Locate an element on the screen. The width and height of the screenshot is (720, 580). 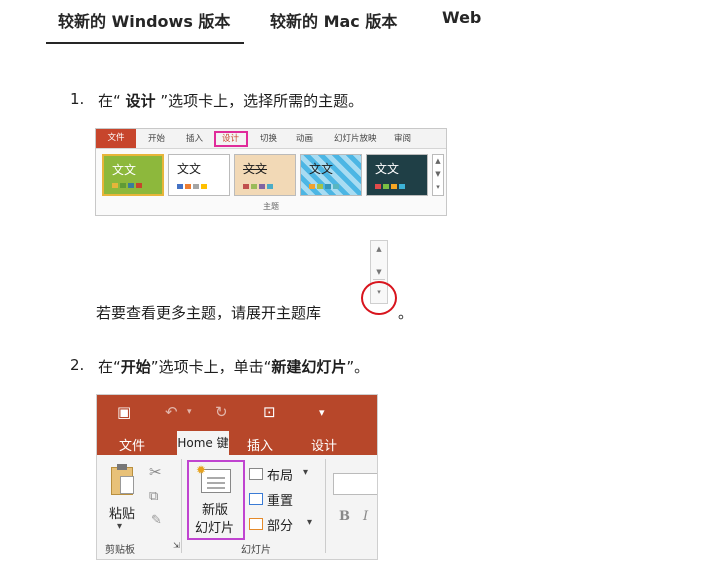
dialog-launcher-icon: ⇲ is located at coordinates (176, 545).